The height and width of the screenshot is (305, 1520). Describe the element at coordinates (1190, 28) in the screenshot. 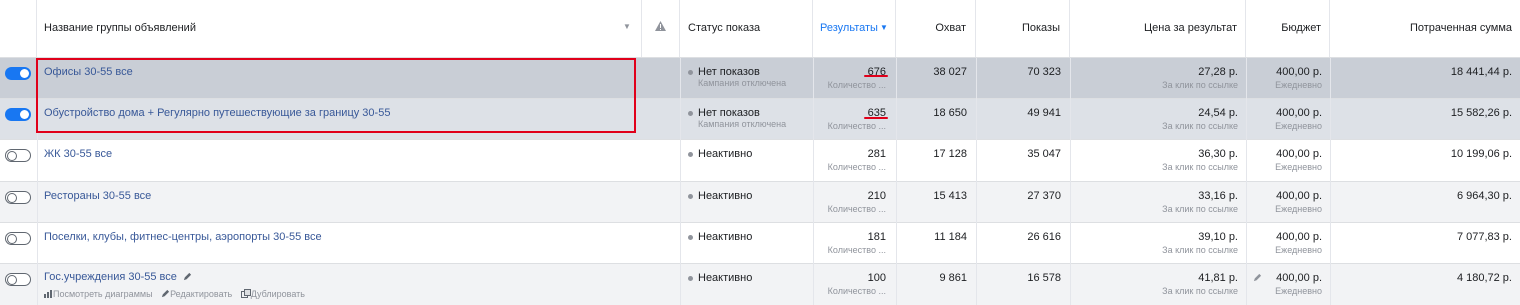

I see `header-cost: Цена за результат` at that location.